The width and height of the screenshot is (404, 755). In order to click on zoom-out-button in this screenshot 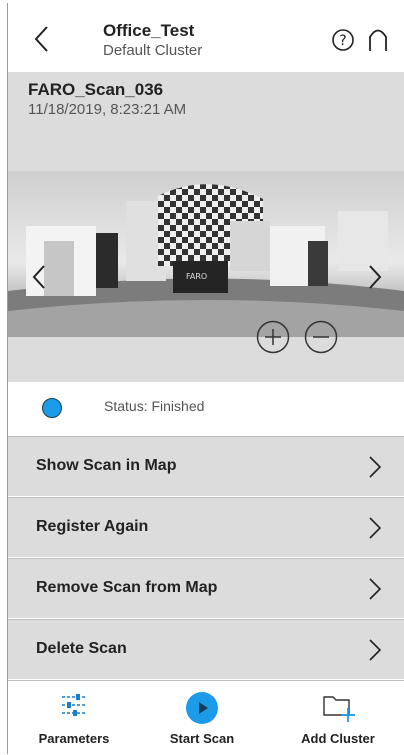, I will do `click(321, 337)`.